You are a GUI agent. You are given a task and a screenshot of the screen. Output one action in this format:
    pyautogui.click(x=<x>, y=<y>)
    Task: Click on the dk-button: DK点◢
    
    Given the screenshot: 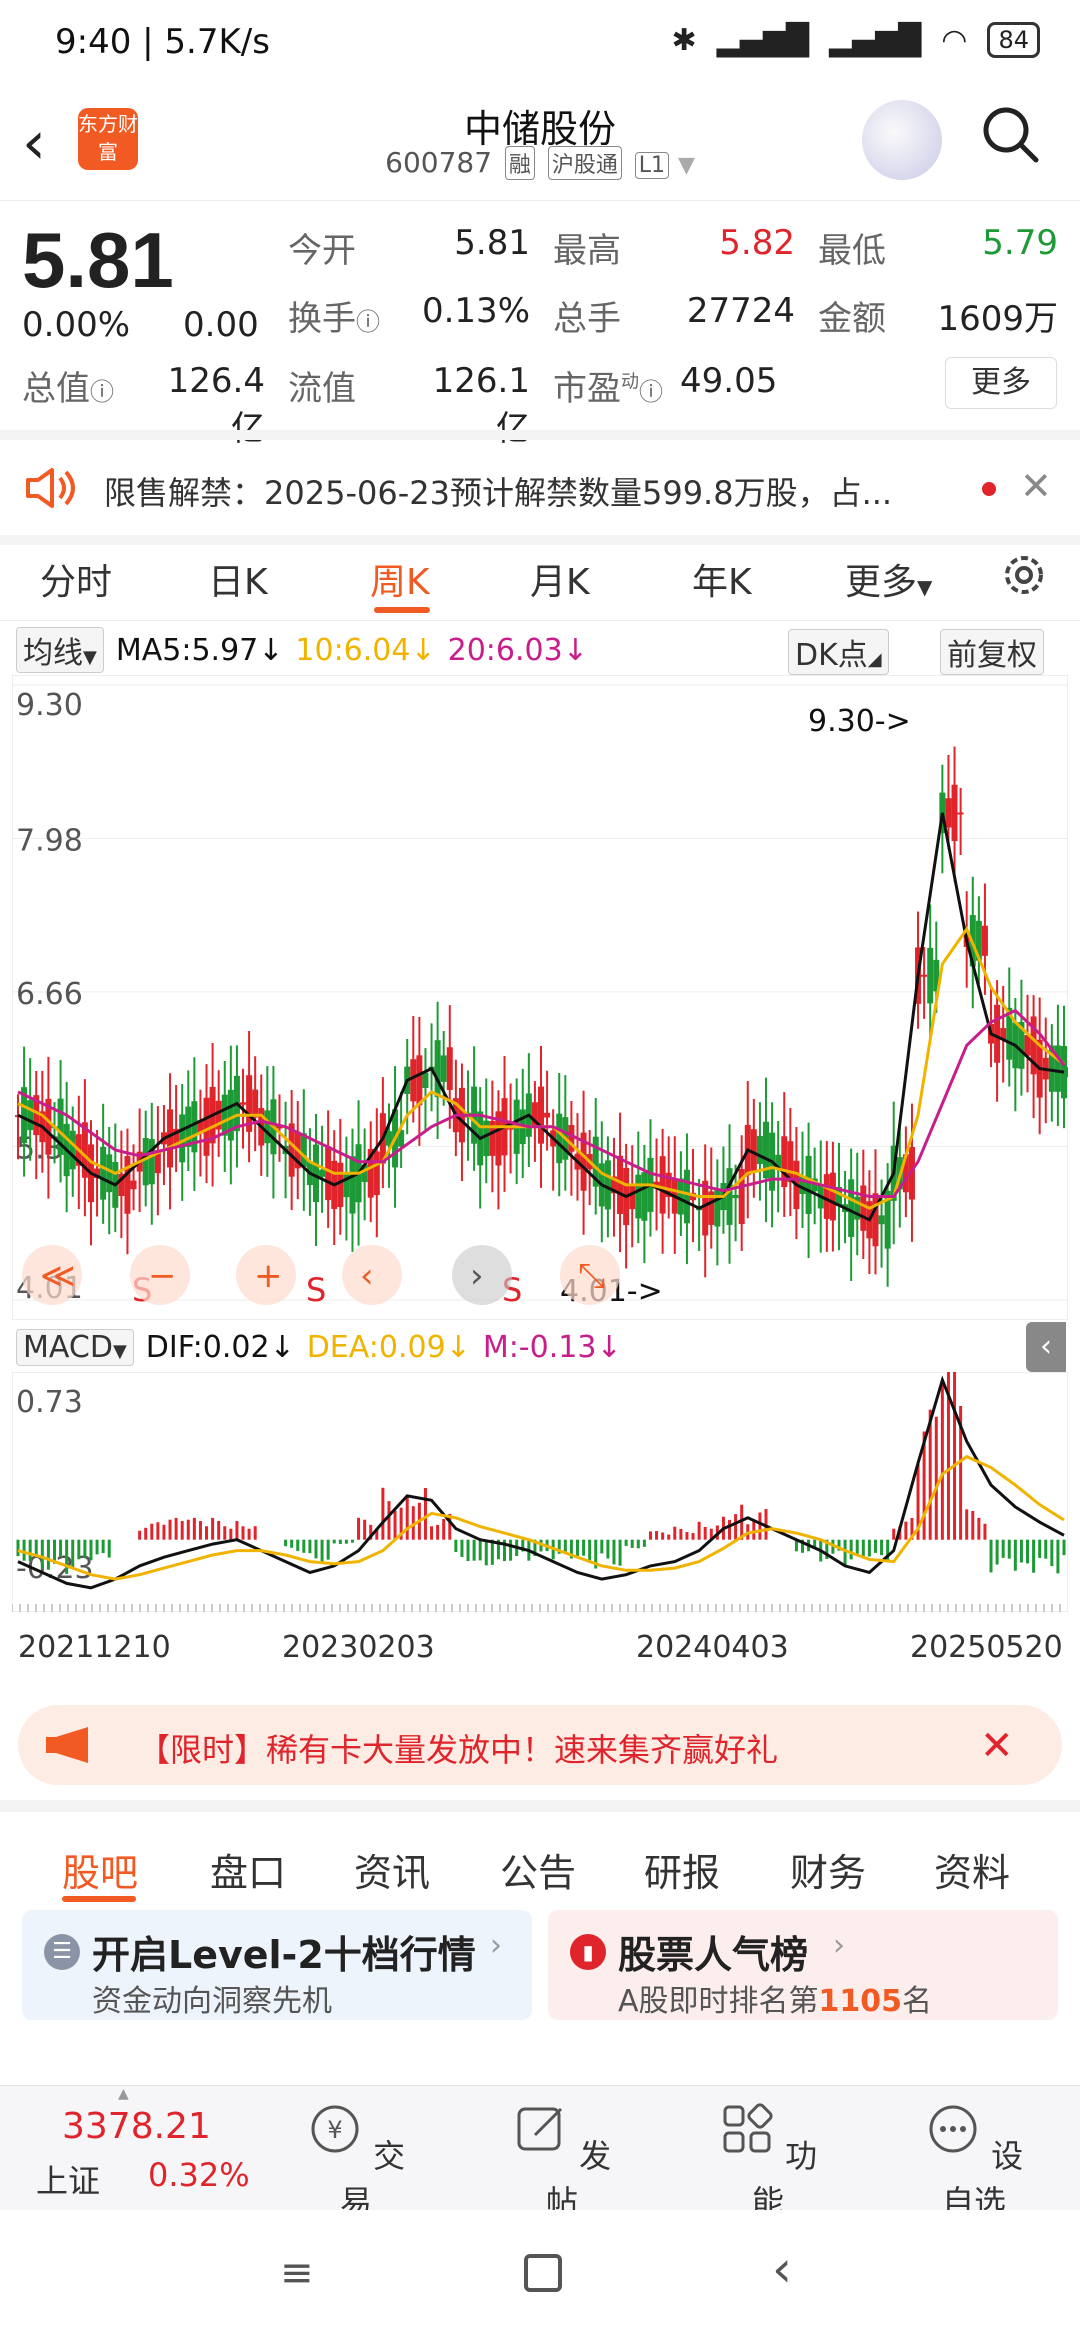 What is the action you would take?
    pyautogui.click(x=838, y=652)
    